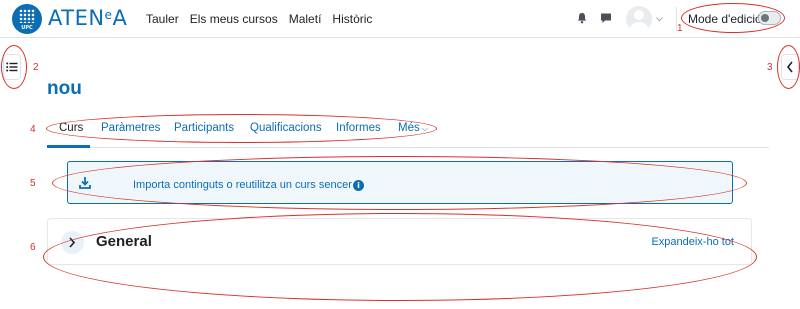 The width and height of the screenshot is (800, 309). Describe the element at coordinates (692, 242) in the screenshot. I see `expand-all-link: Expandeix-ho tot` at that location.